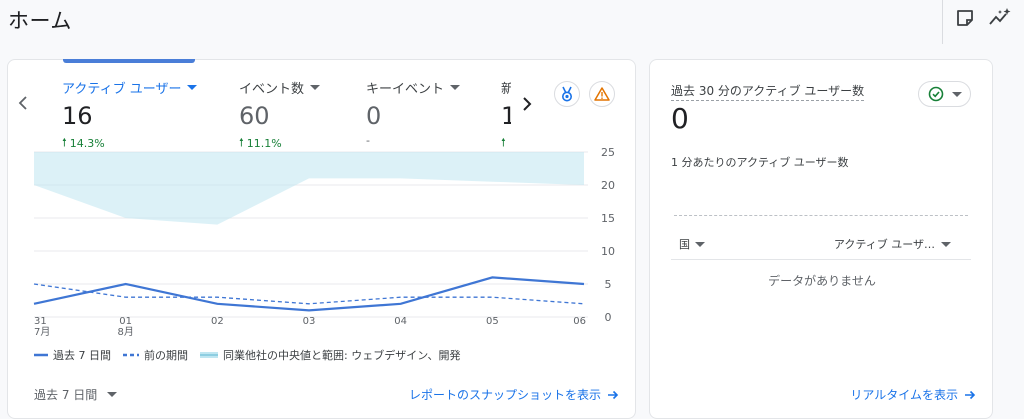  What do you see at coordinates (309, 321) in the screenshot?
I see `x-tick-label: 03` at bounding box center [309, 321].